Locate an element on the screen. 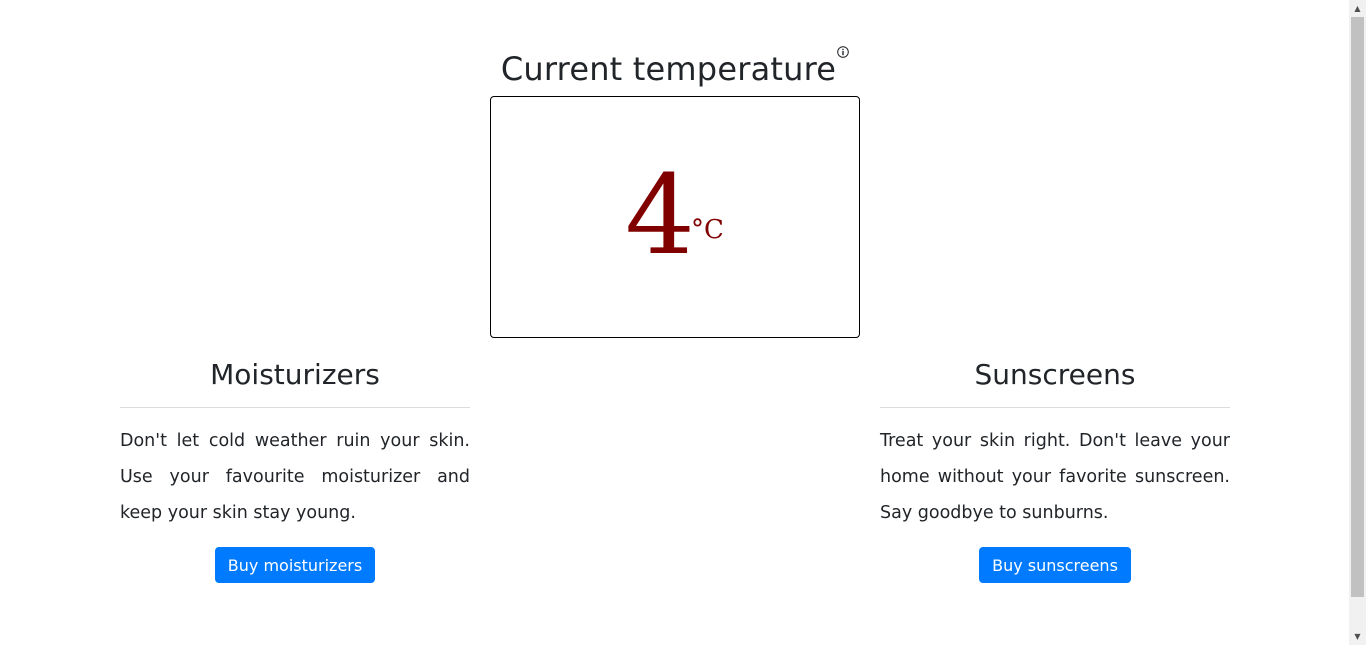 This screenshot has height=645, width=1366. scrollbar-thumb is located at coordinates (1357, 307).